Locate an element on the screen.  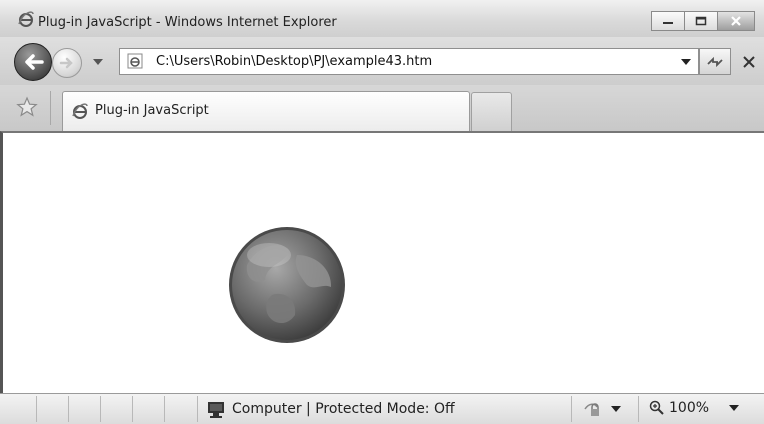
page-icon is located at coordinates (135, 61).